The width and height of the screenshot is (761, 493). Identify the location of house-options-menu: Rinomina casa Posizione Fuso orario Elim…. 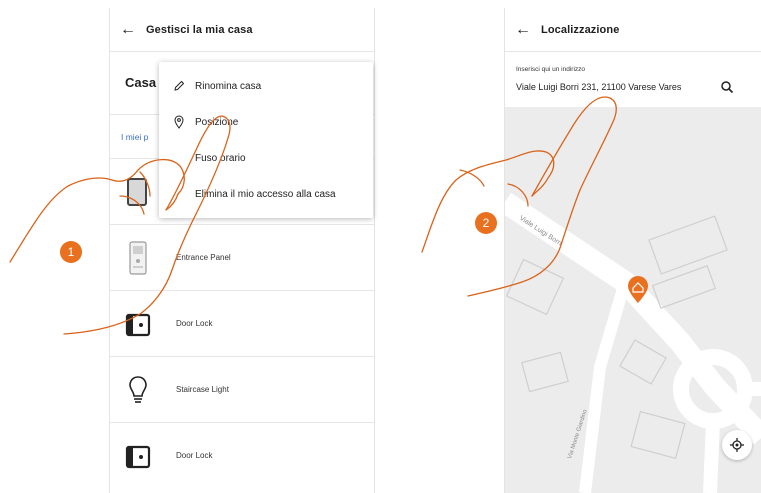
(266, 140).